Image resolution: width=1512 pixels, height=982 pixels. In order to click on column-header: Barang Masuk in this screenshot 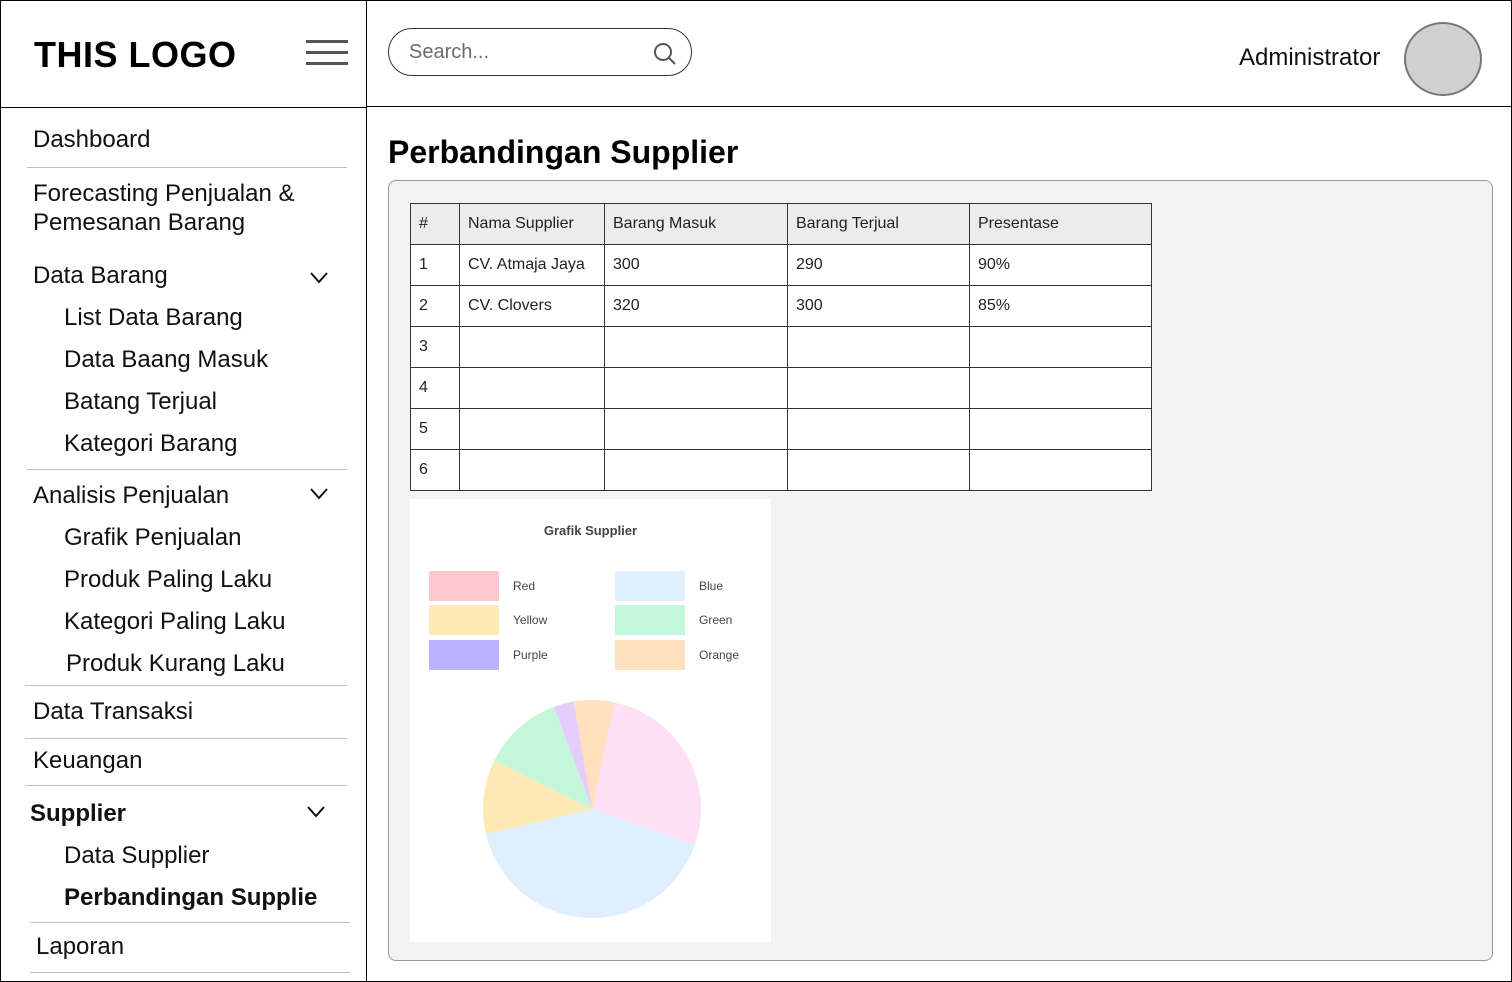, I will do `click(696, 224)`.